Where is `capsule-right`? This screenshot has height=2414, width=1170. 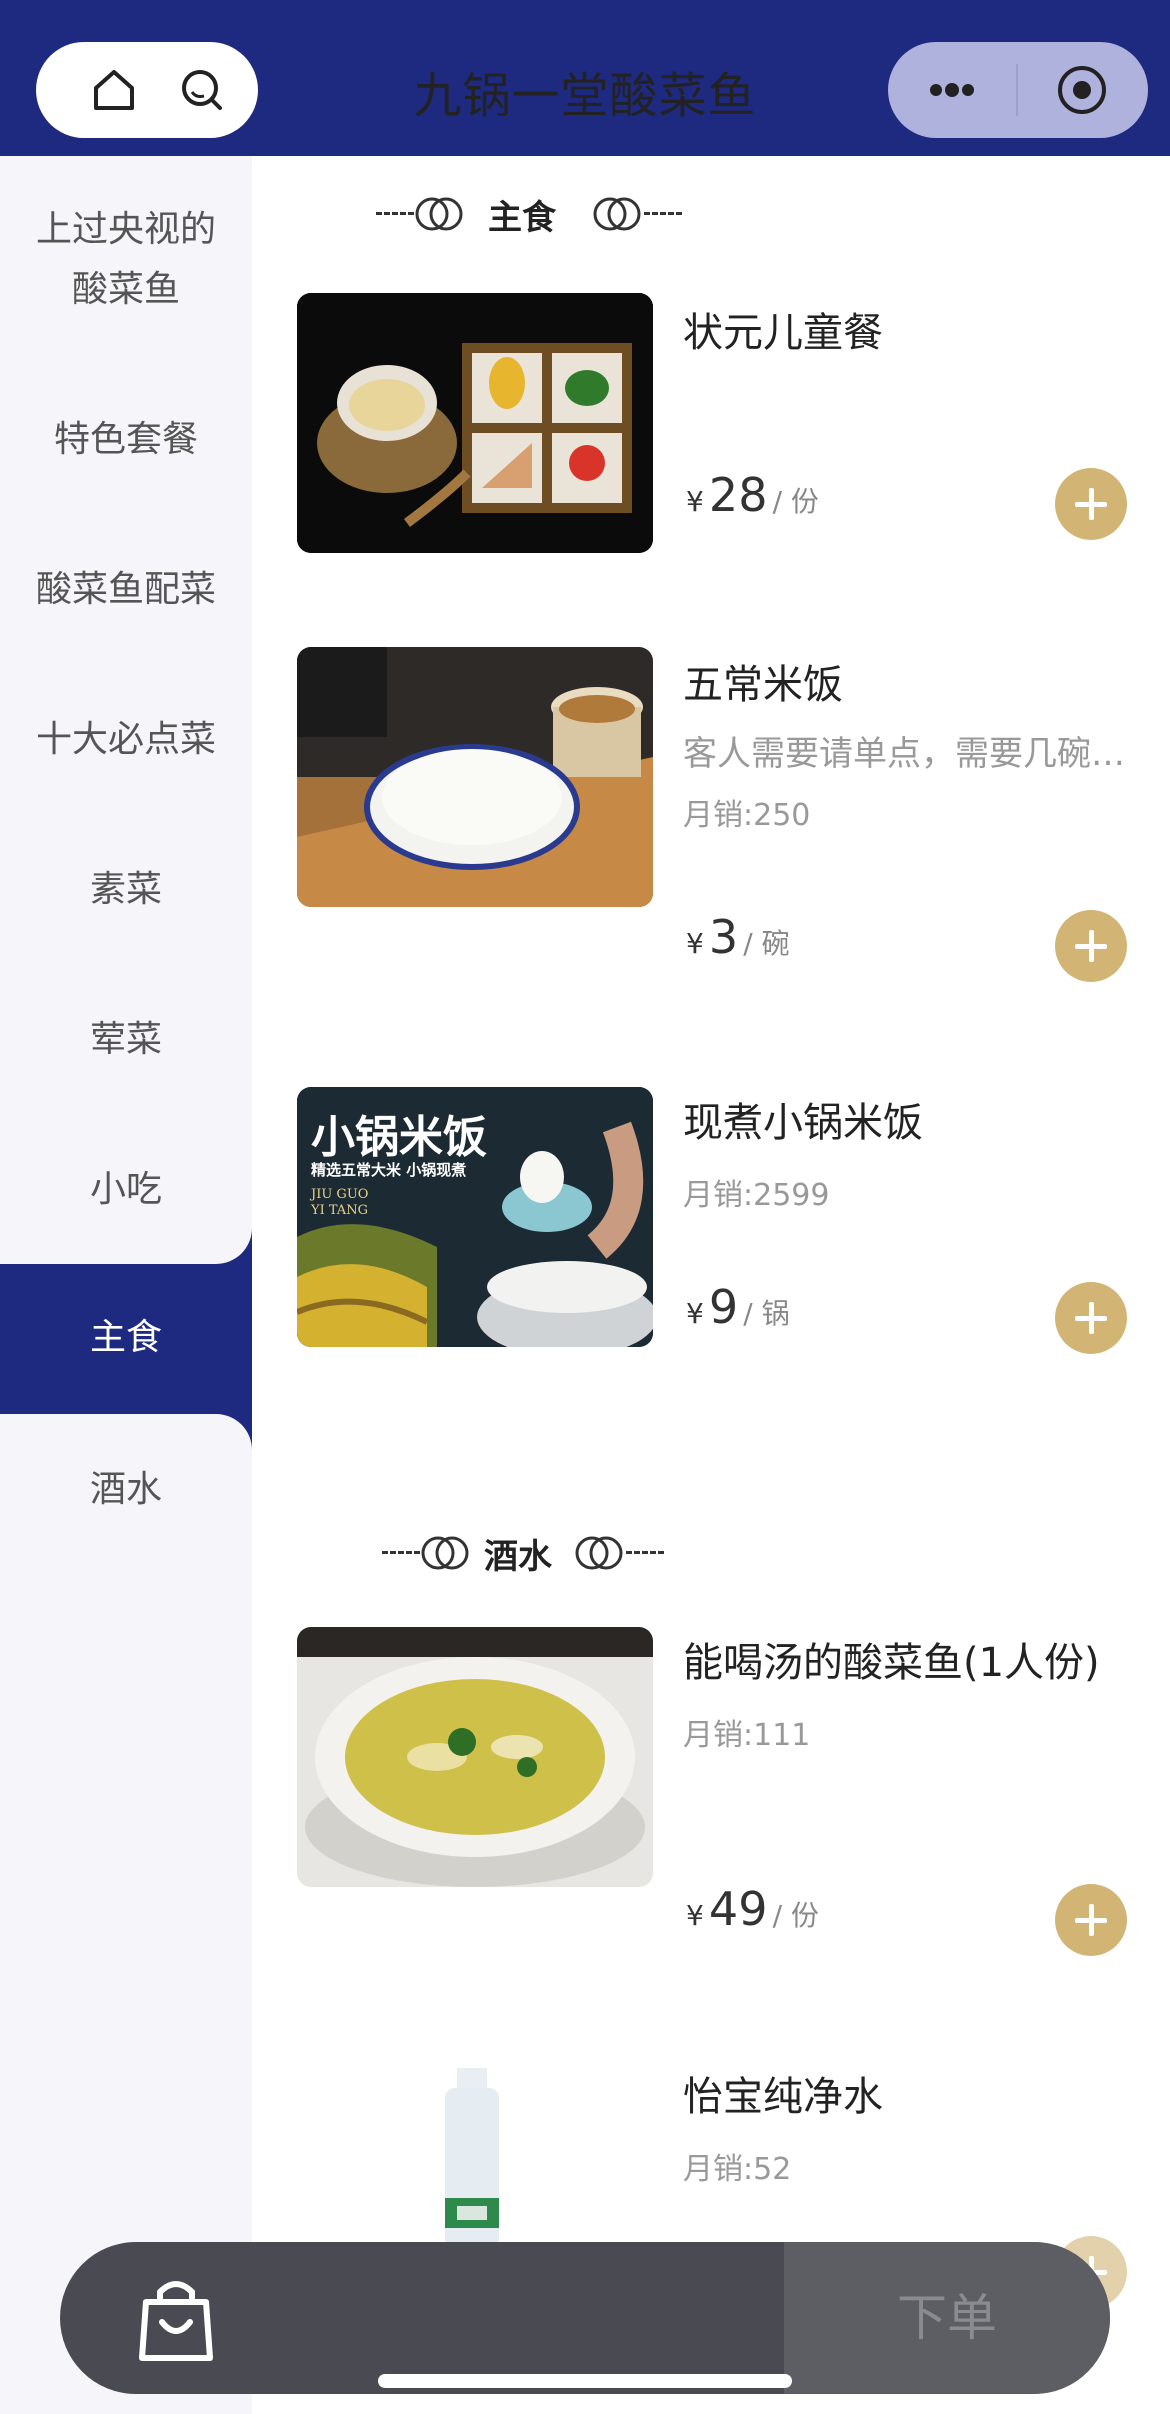 capsule-right is located at coordinates (1018, 90).